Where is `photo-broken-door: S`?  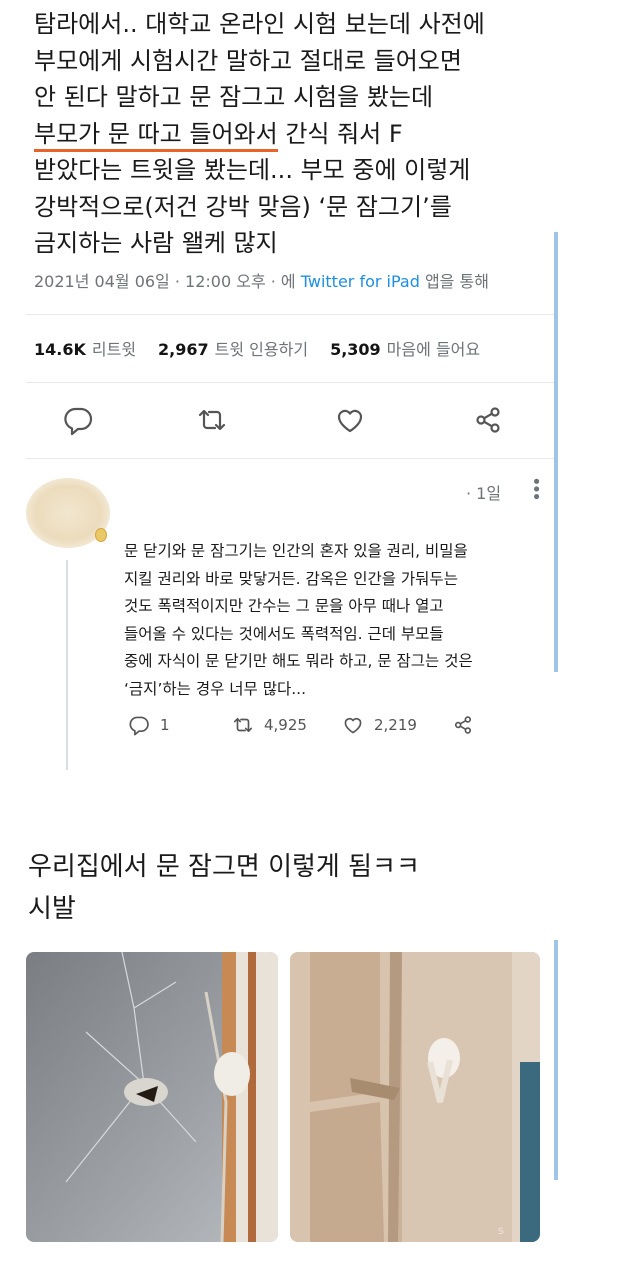
photo-broken-door: S is located at coordinates (415, 1097).